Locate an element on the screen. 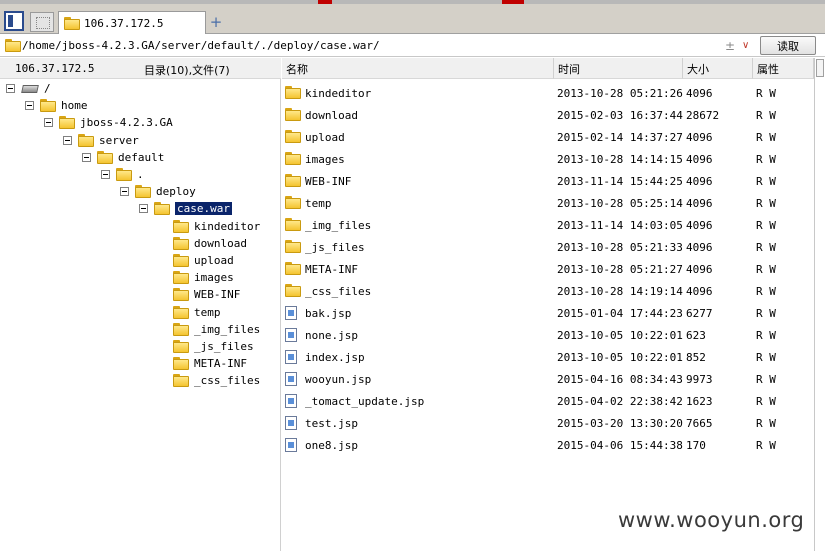  tree-node: server is located at coordinates (101, 140).